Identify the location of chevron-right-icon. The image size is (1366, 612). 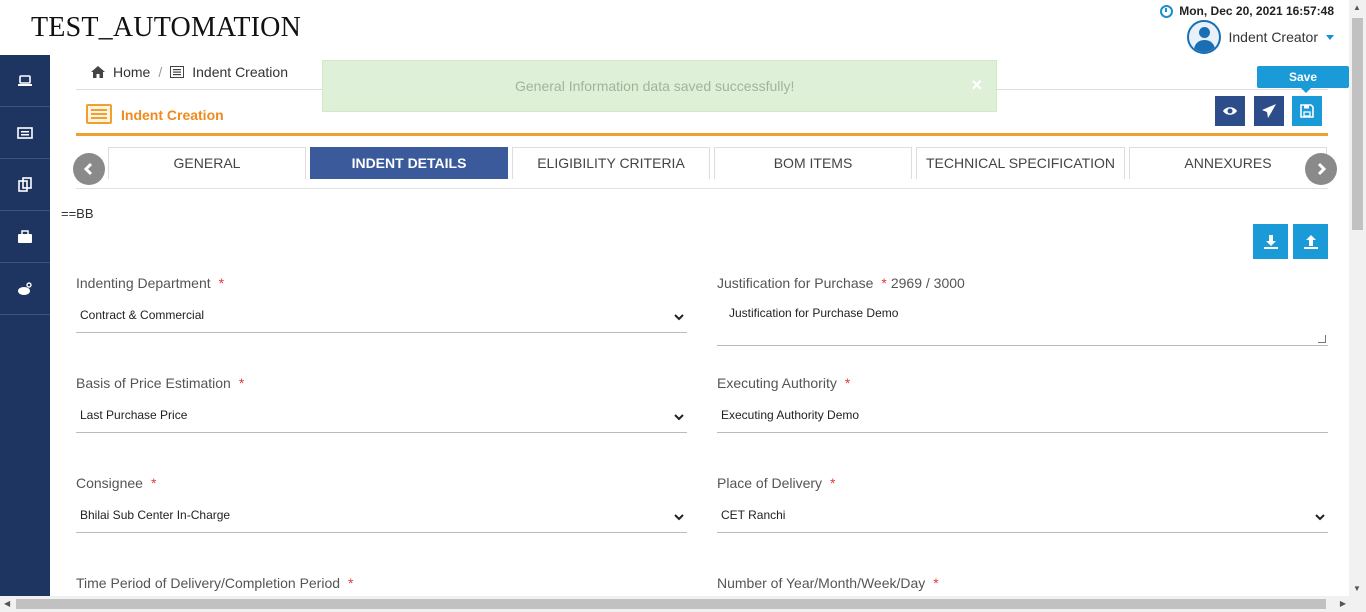
(1322, 169).